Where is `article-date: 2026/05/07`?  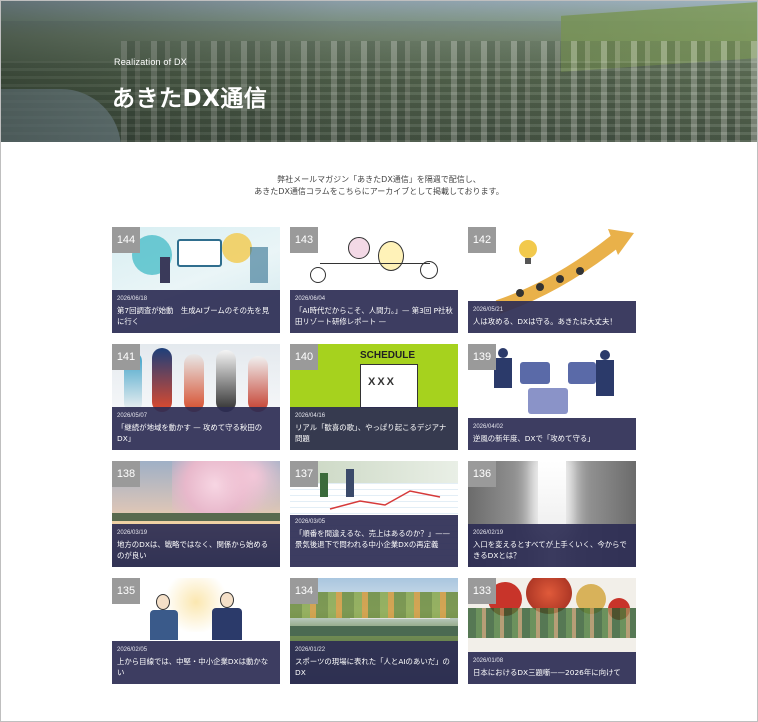
article-date: 2026/05/07 is located at coordinates (132, 416).